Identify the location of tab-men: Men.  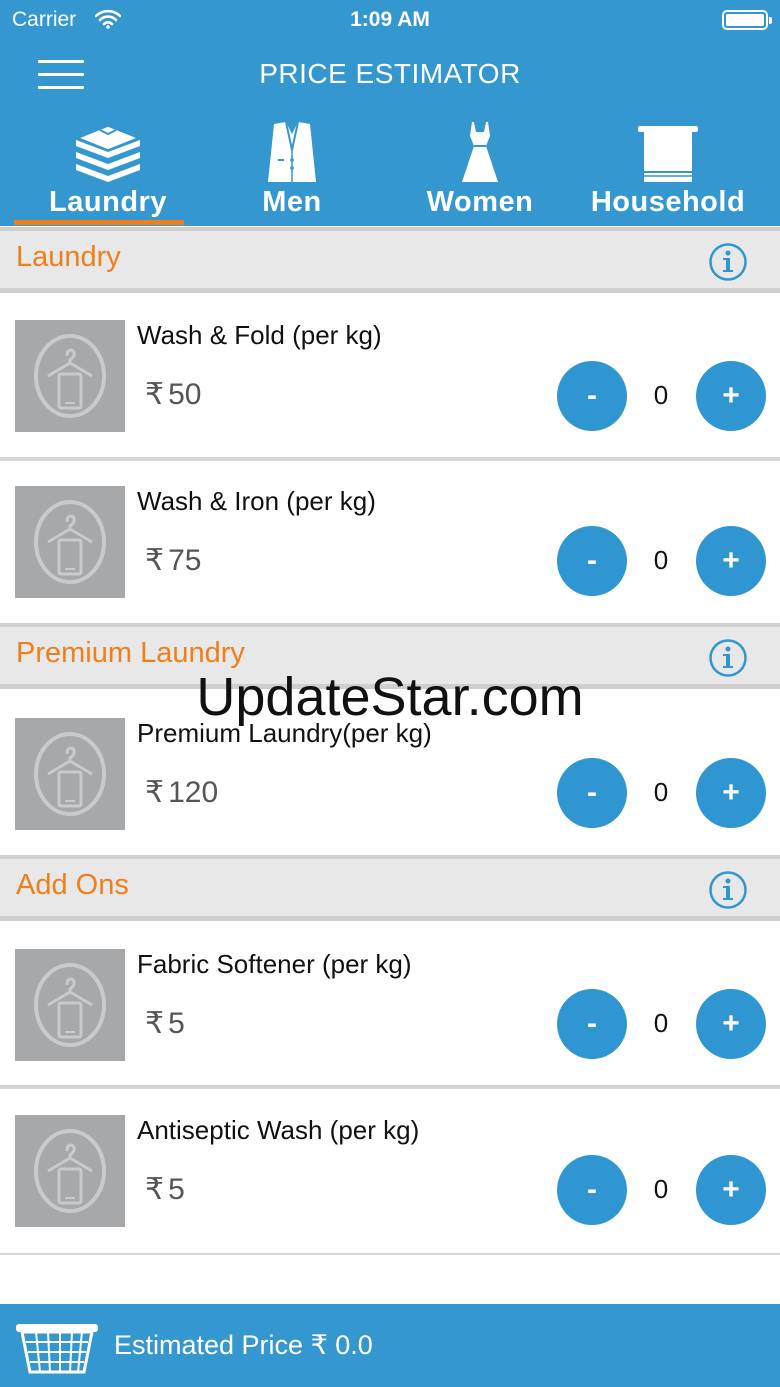
(292, 168).